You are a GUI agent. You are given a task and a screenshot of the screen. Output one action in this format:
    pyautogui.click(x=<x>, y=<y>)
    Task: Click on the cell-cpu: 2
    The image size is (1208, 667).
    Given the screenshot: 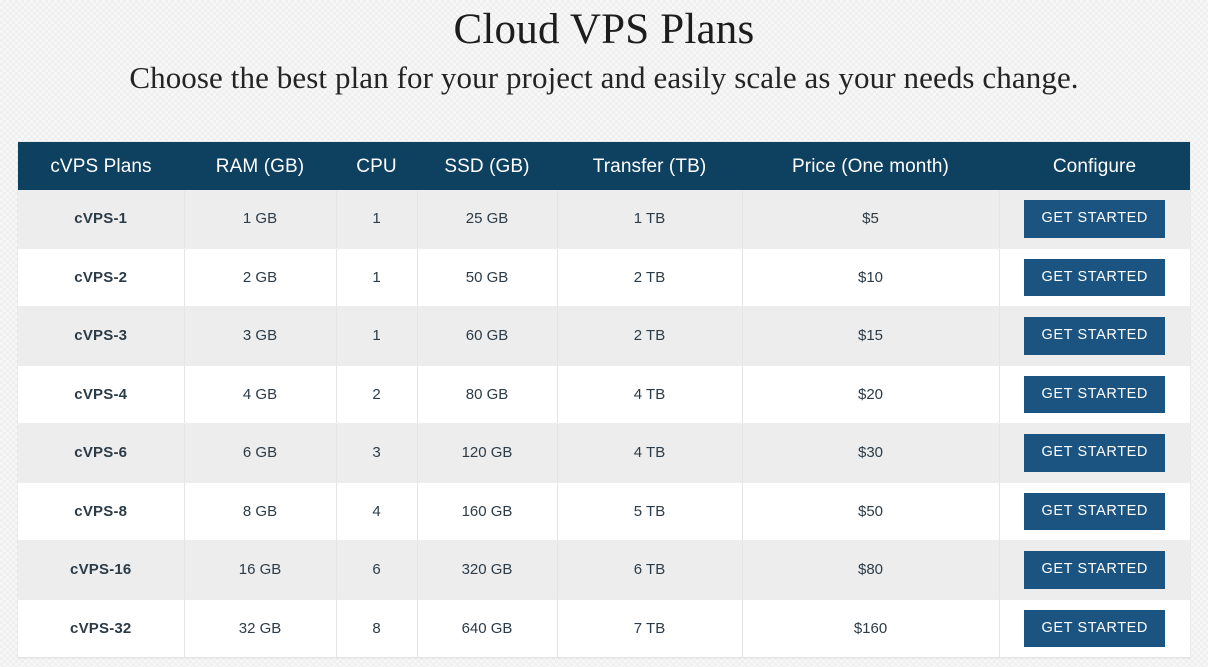 What is the action you would take?
    pyautogui.click(x=377, y=394)
    